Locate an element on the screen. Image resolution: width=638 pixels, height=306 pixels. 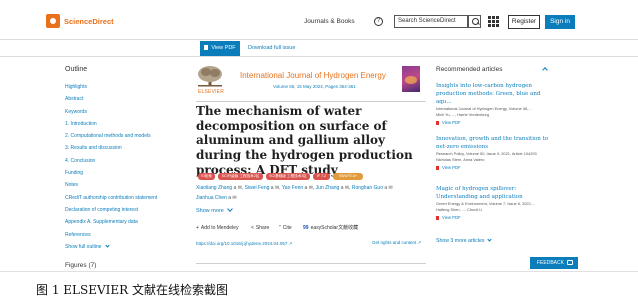
recommended-title: Recommended articles is located at coordinates (469, 69).